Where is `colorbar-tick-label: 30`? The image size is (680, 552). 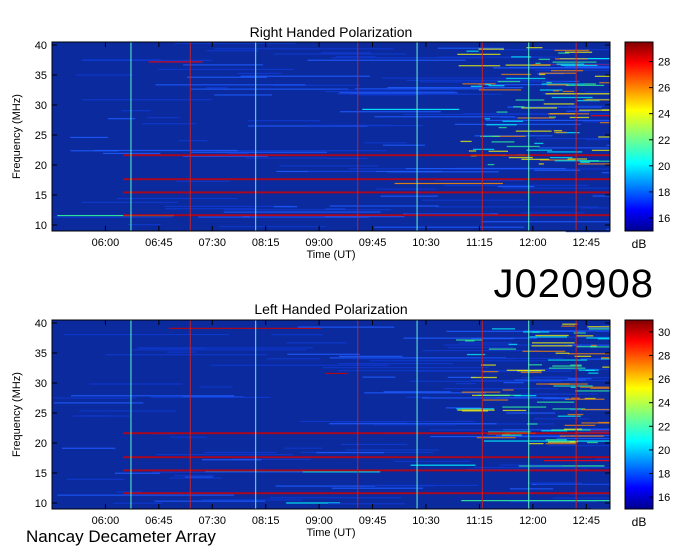 colorbar-tick-label: 30 is located at coordinates (664, 333).